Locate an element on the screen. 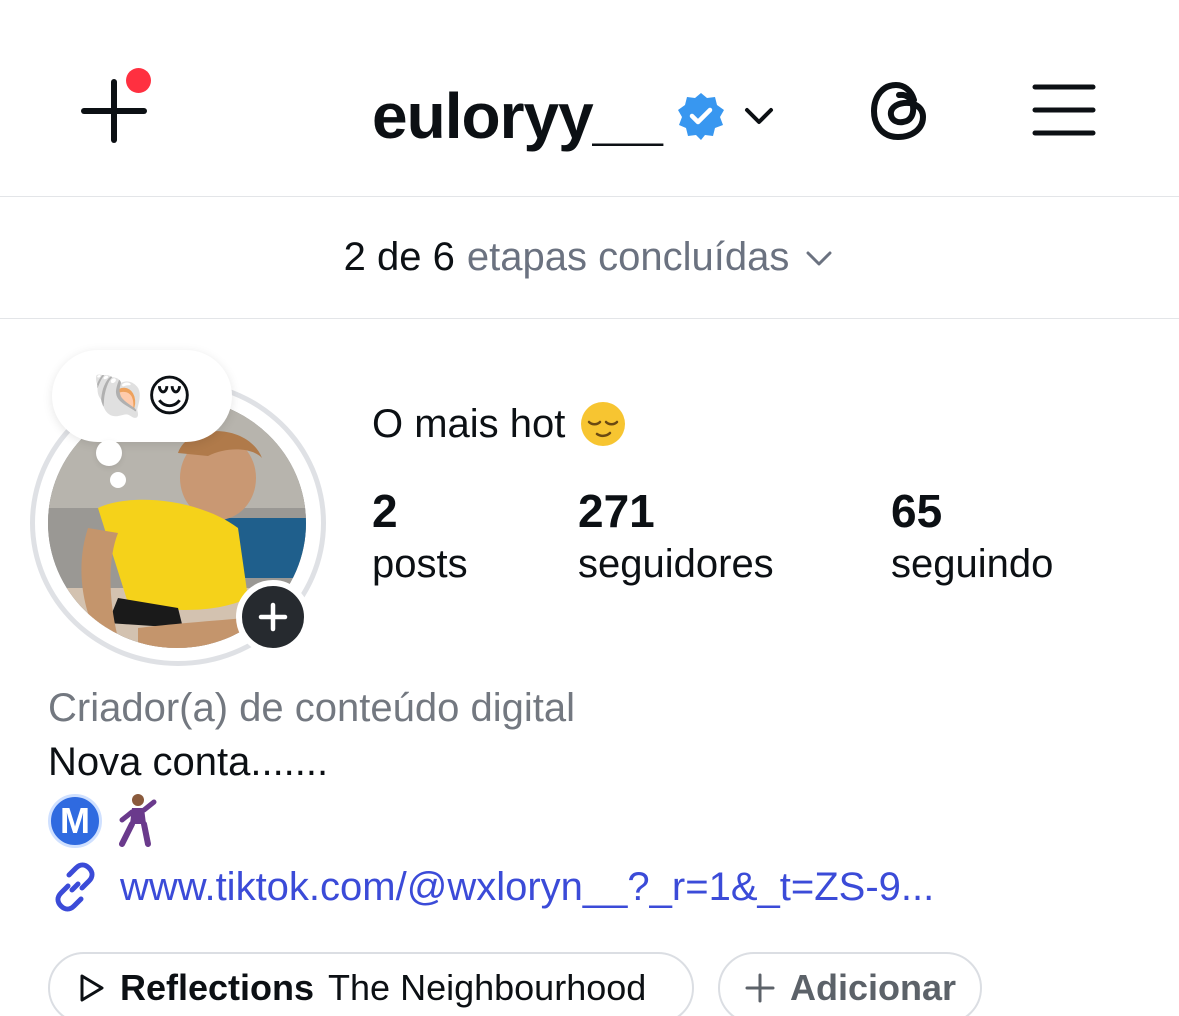  note-emojis: 🐚😌 is located at coordinates (142, 396).